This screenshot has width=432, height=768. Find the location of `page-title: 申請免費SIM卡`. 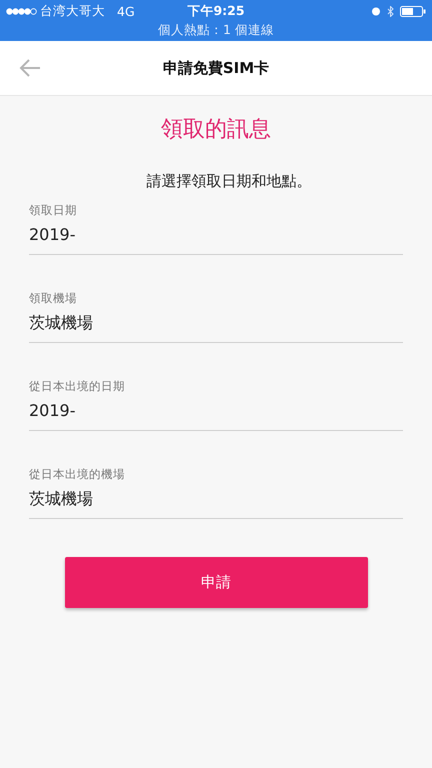

page-title: 申請免費SIM卡 is located at coordinates (216, 68).